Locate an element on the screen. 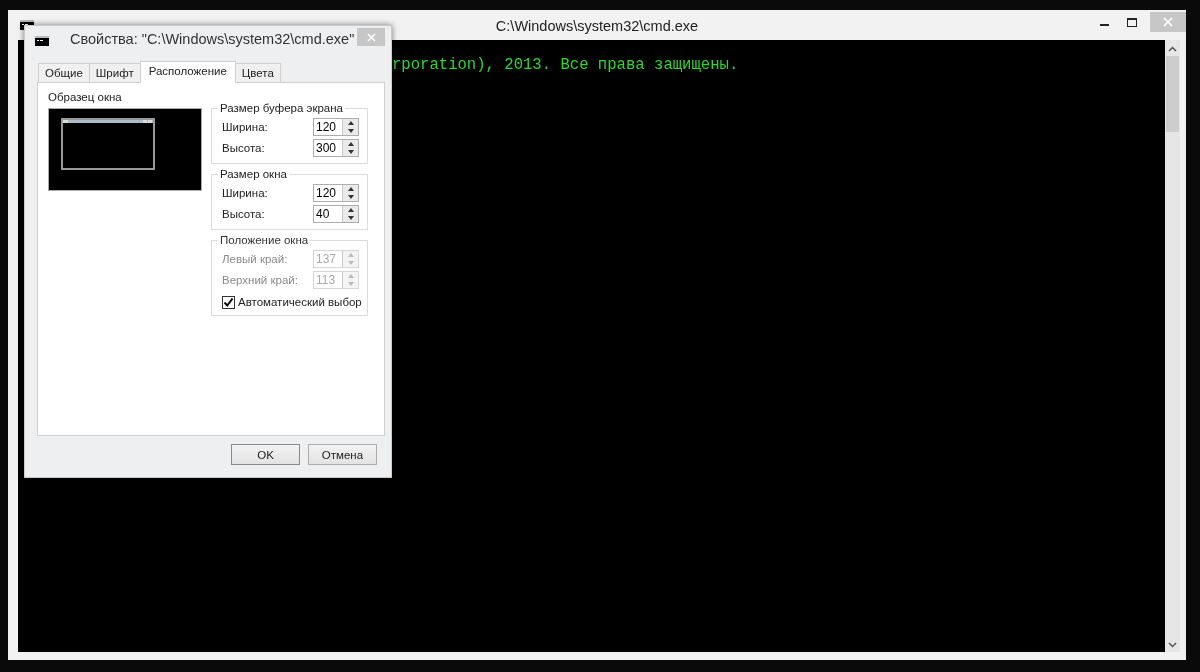 Image resolution: width=1200 pixels, height=672 pixels. console-text: rporation), 2013. Все права защищены. is located at coordinates (565, 65).